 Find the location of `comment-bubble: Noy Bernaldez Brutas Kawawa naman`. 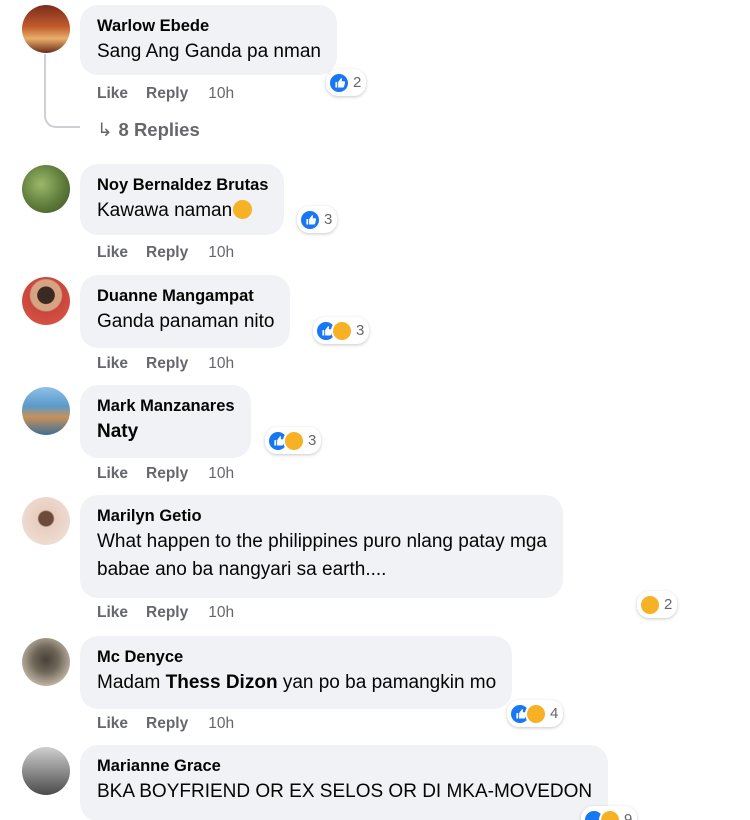

comment-bubble: Noy Bernaldez Brutas Kawawa naman is located at coordinates (182, 199).